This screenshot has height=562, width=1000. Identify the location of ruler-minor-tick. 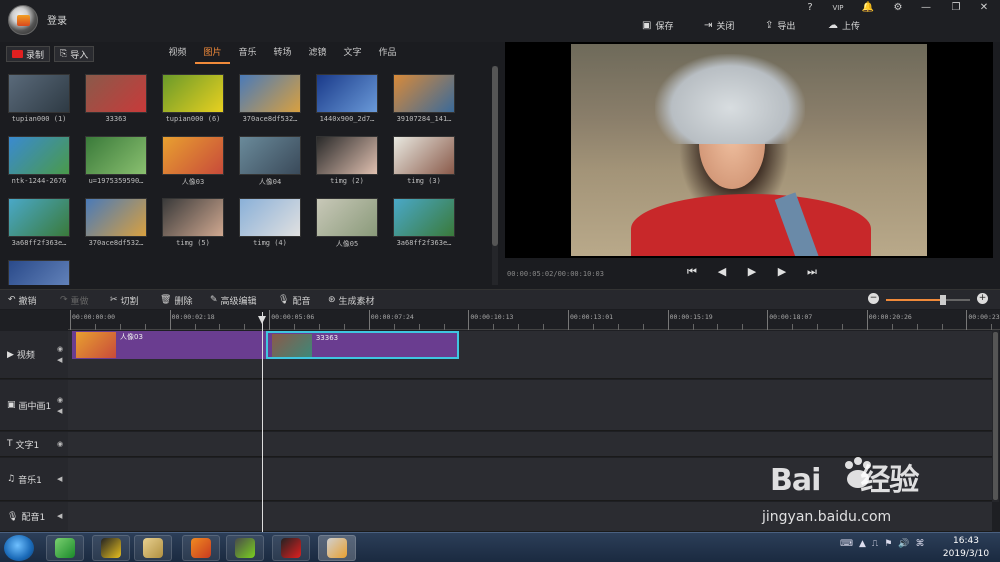
(817, 327).